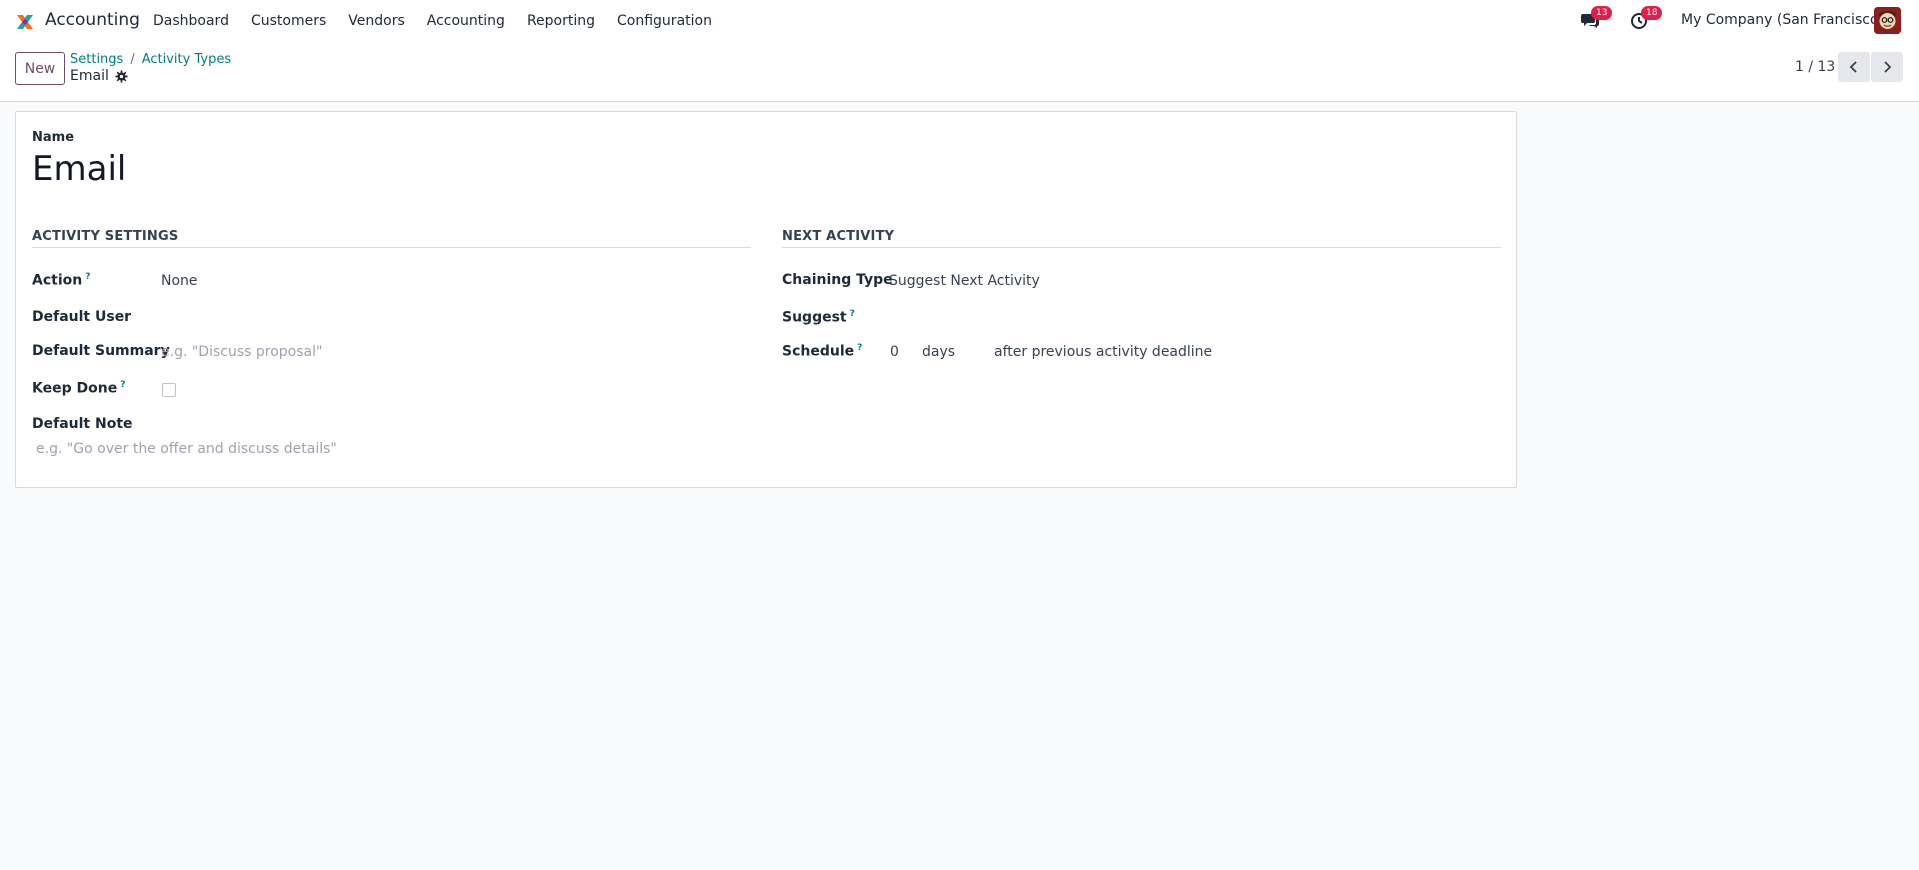 The image size is (1919, 870). What do you see at coordinates (179, 281) in the screenshot?
I see `action-field: None` at bounding box center [179, 281].